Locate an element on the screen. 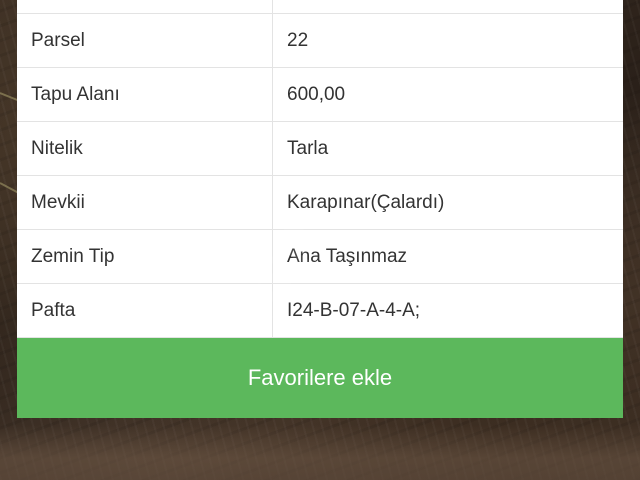 The width and height of the screenshot is (640, 480). row-label: Parsel is located at coordinates (145, 40).